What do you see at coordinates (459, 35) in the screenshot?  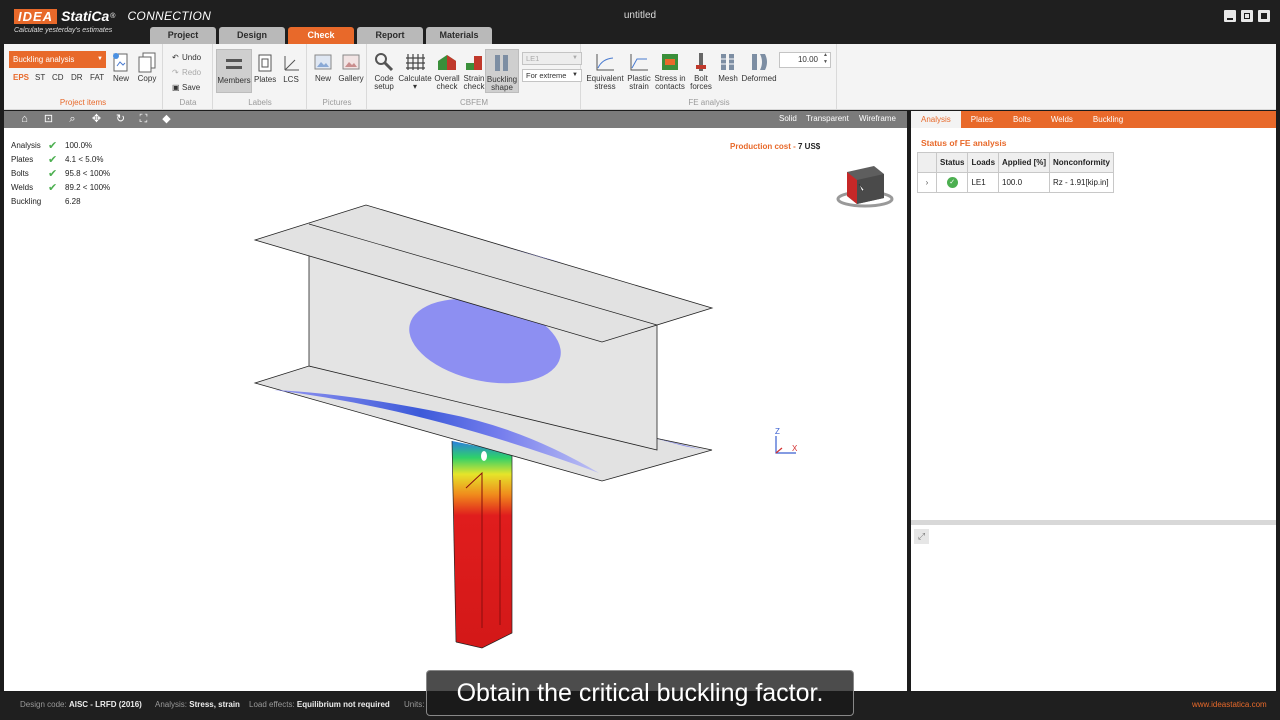 I see `tab-materials: Materials` at bounding box center [459, 35].